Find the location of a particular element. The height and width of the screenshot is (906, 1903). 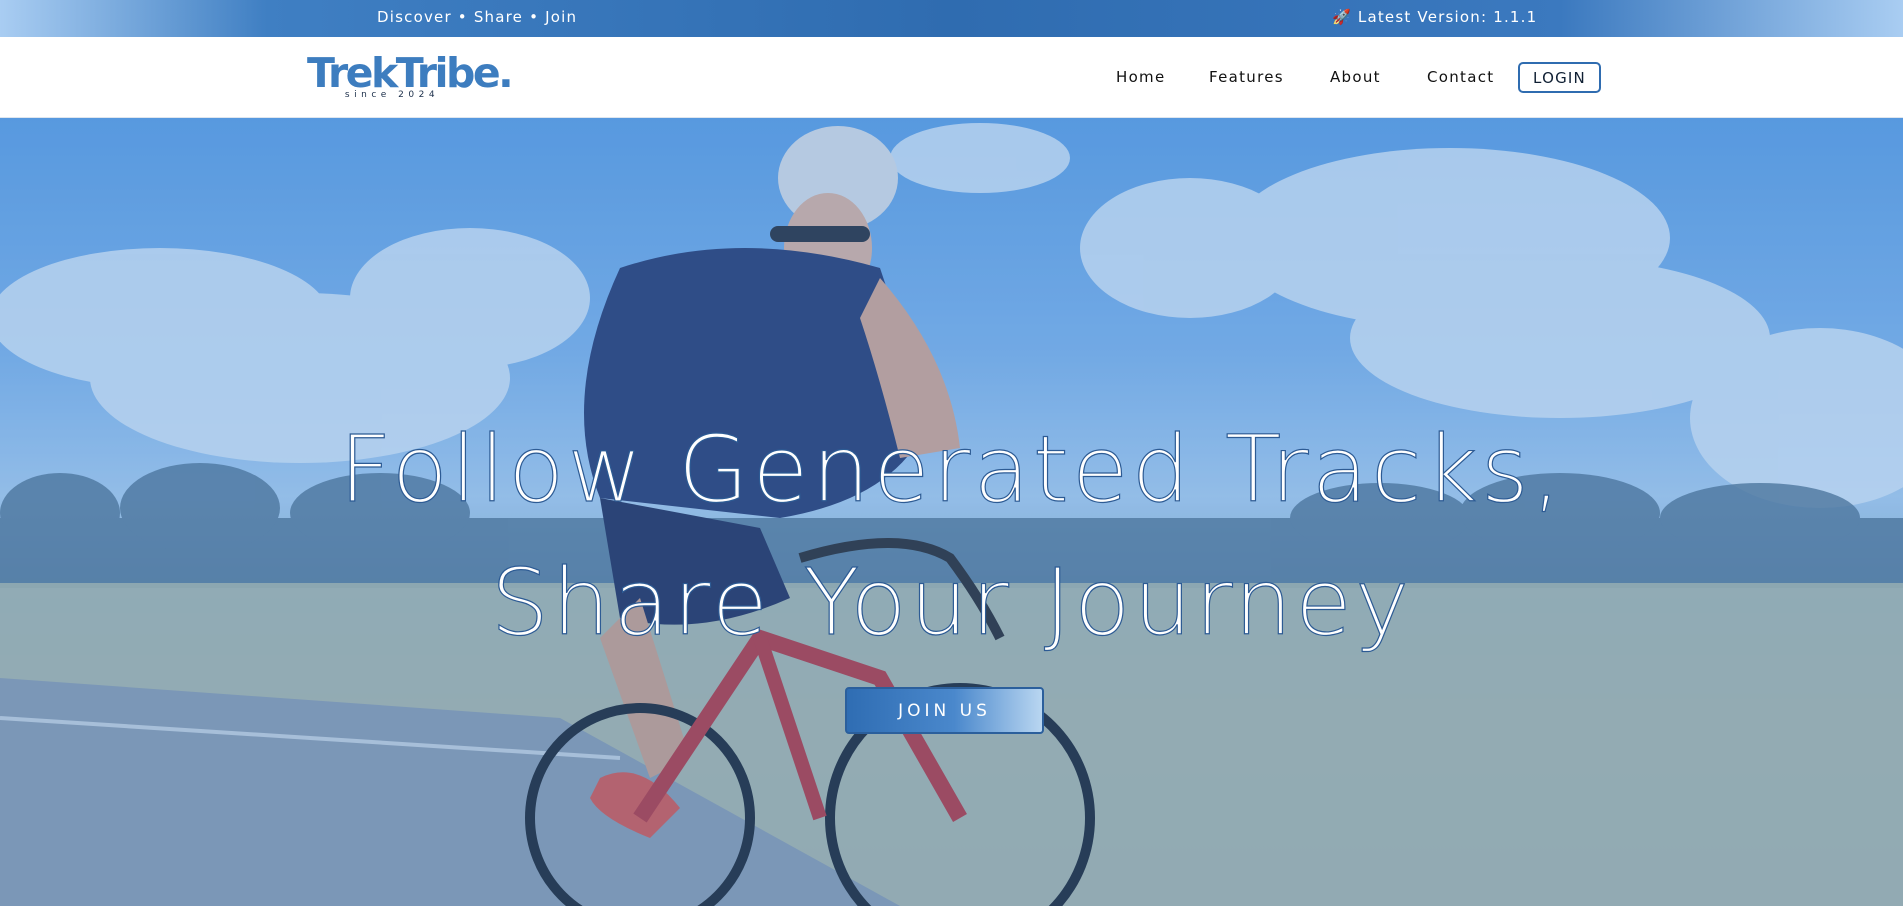

hero-headline-line1: Follow Generated Tracks, is located at coordinates (951, 469).